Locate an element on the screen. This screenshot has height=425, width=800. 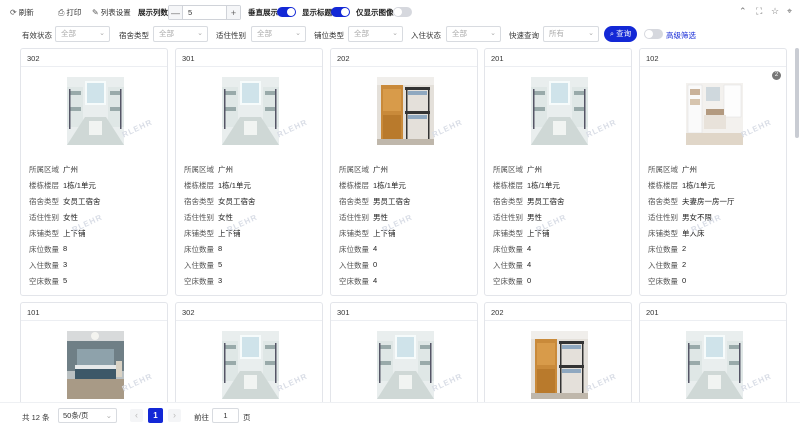
fullscreen-icon: ⛶ is located at coordinates (759, 11).